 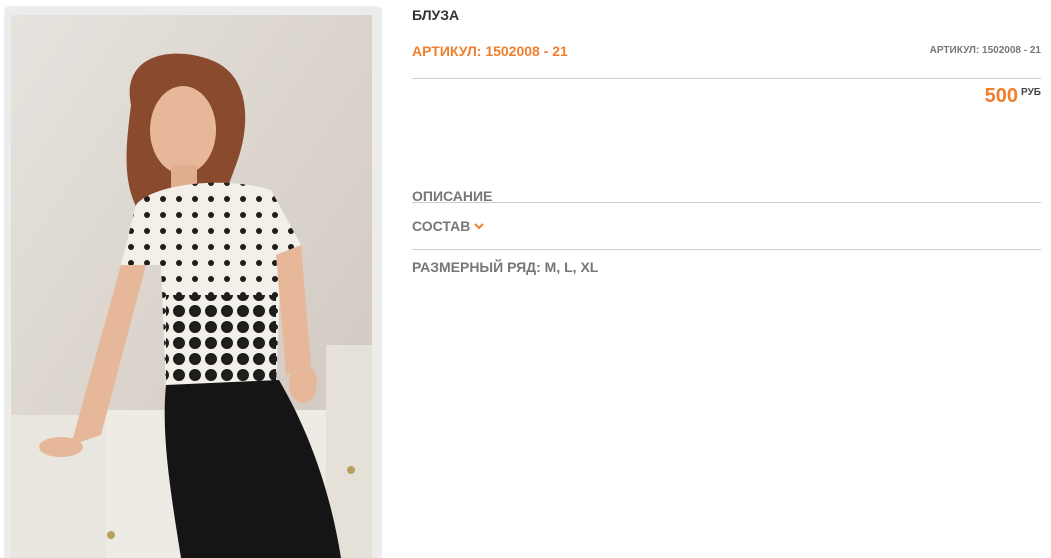 I want to click on product-price: 500 РУБ, so click(x=1013, y=96).